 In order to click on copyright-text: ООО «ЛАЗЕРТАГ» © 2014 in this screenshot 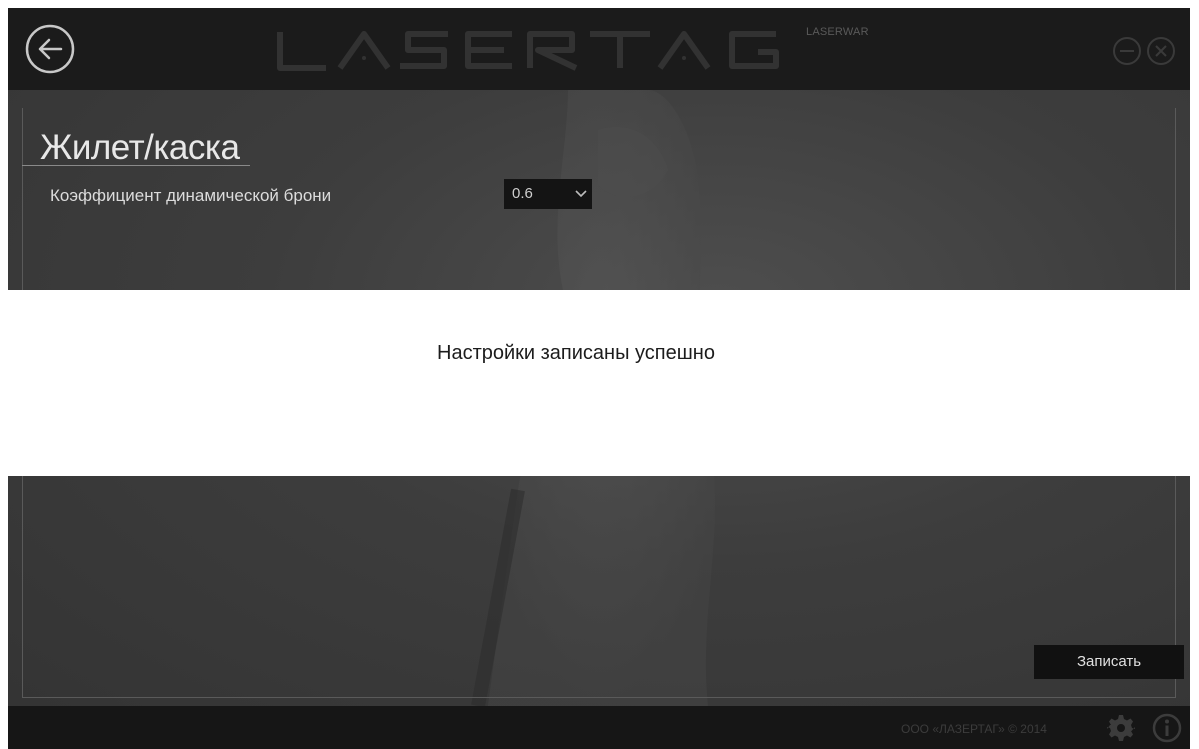, I will do `click(974, 729)`.